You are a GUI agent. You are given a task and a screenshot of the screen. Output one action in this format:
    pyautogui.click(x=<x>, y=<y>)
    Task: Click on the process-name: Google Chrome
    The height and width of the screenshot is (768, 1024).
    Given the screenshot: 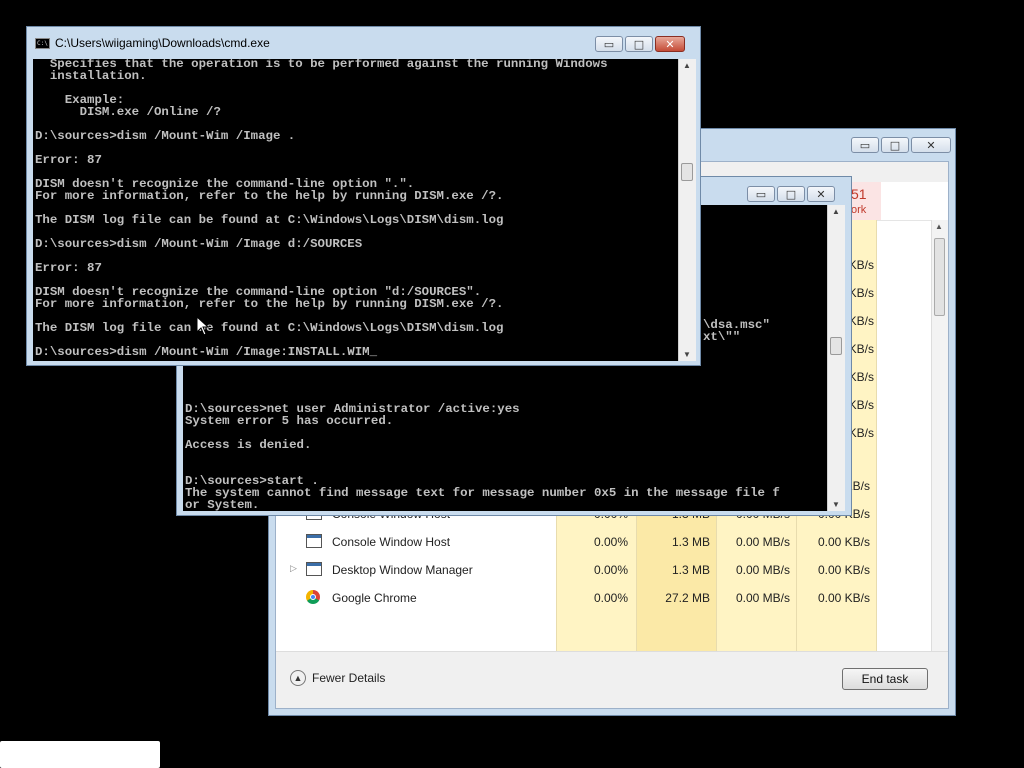 What is the action you would take?
    pyautogui.click(x=374, y=598)
    